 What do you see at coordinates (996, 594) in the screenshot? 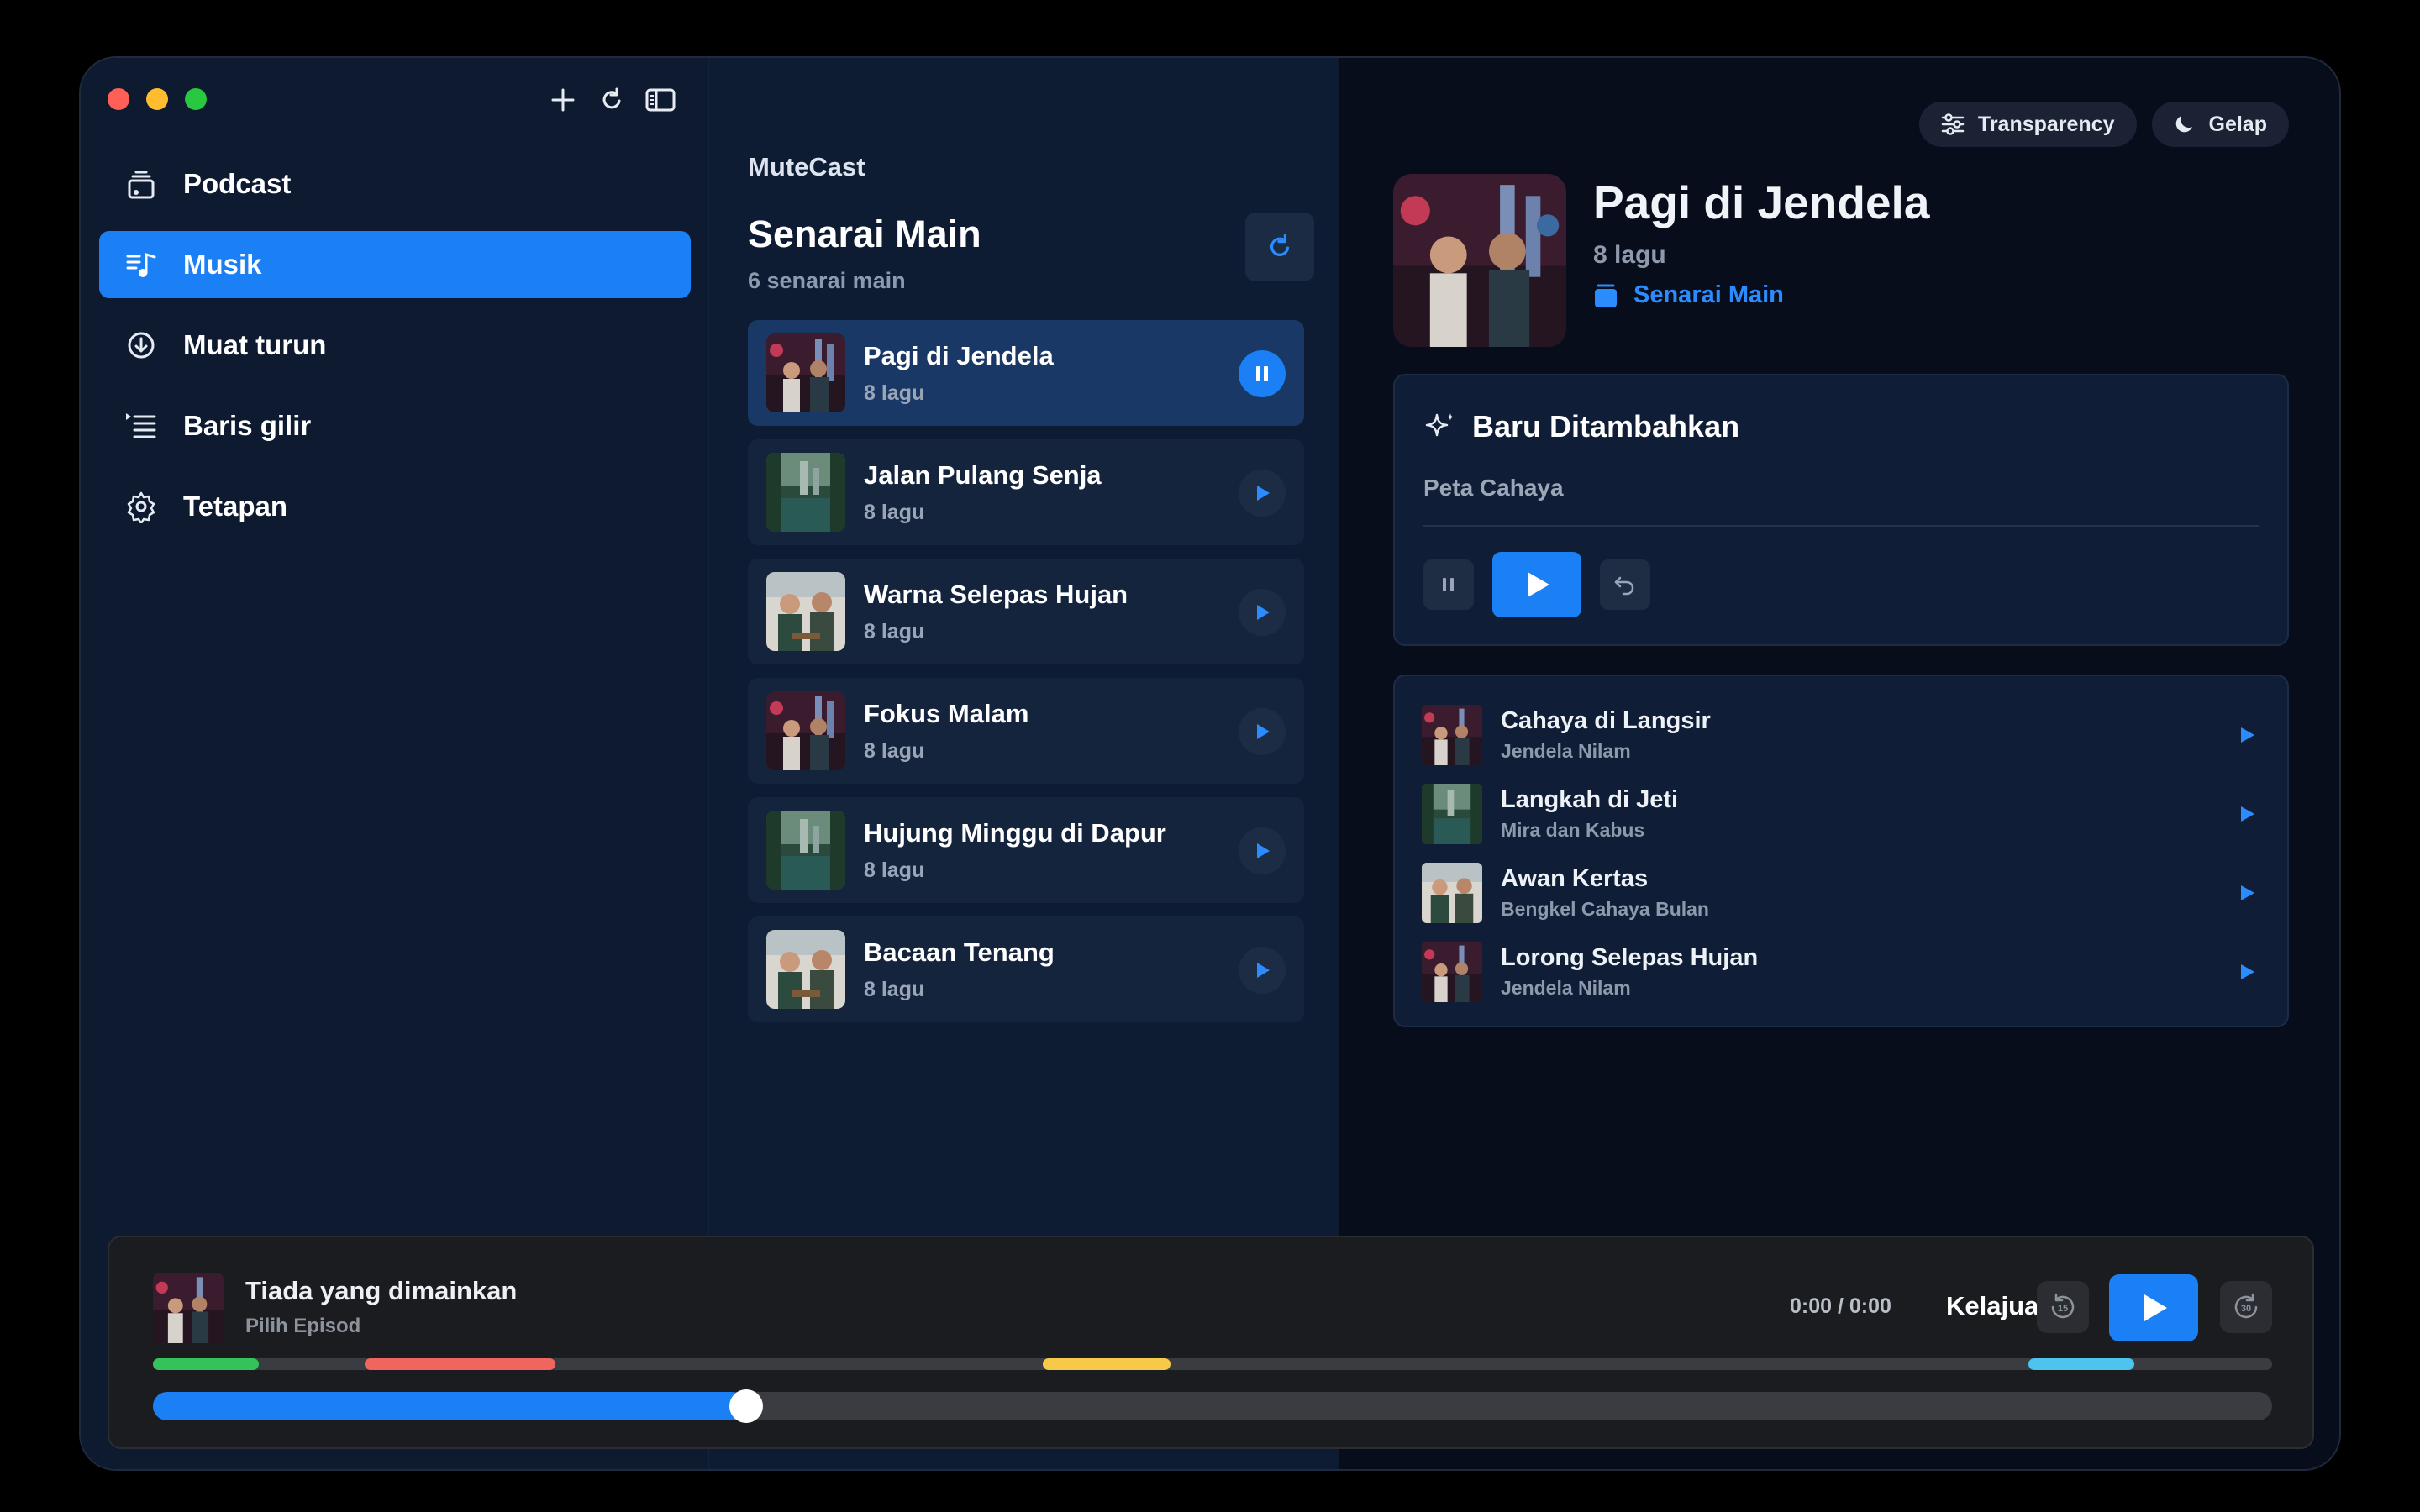
I see `playlist-name: Warna Selepas Hujan` at bounding box center [996, 594].